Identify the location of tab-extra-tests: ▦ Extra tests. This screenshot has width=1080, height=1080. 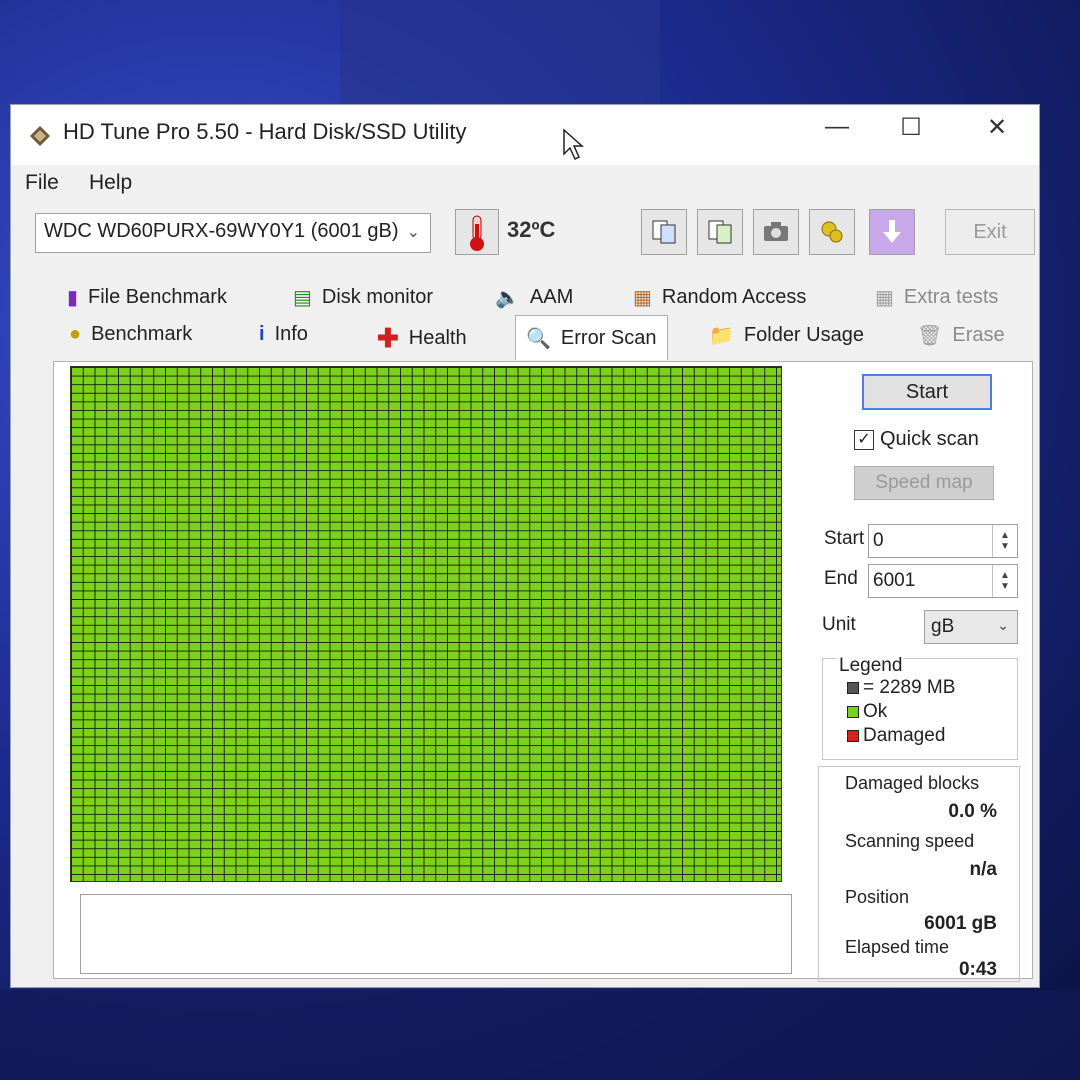
(936, 297).